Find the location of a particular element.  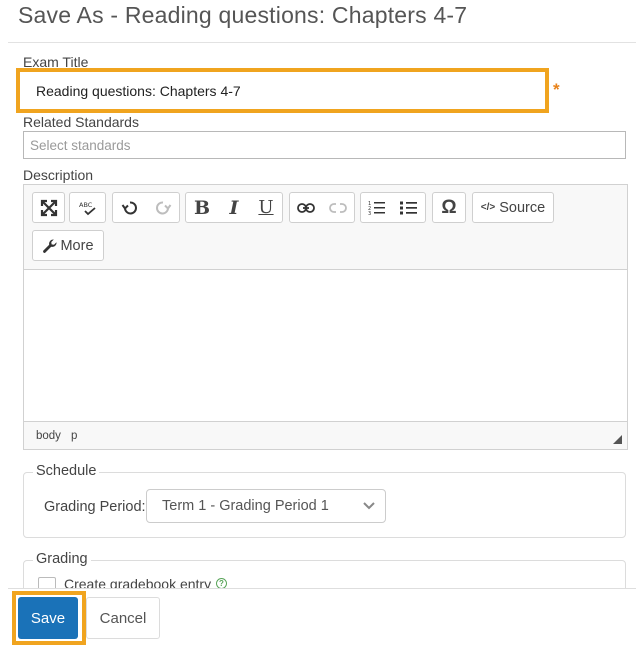

italic-button: I is located at coordinates (234, 207).